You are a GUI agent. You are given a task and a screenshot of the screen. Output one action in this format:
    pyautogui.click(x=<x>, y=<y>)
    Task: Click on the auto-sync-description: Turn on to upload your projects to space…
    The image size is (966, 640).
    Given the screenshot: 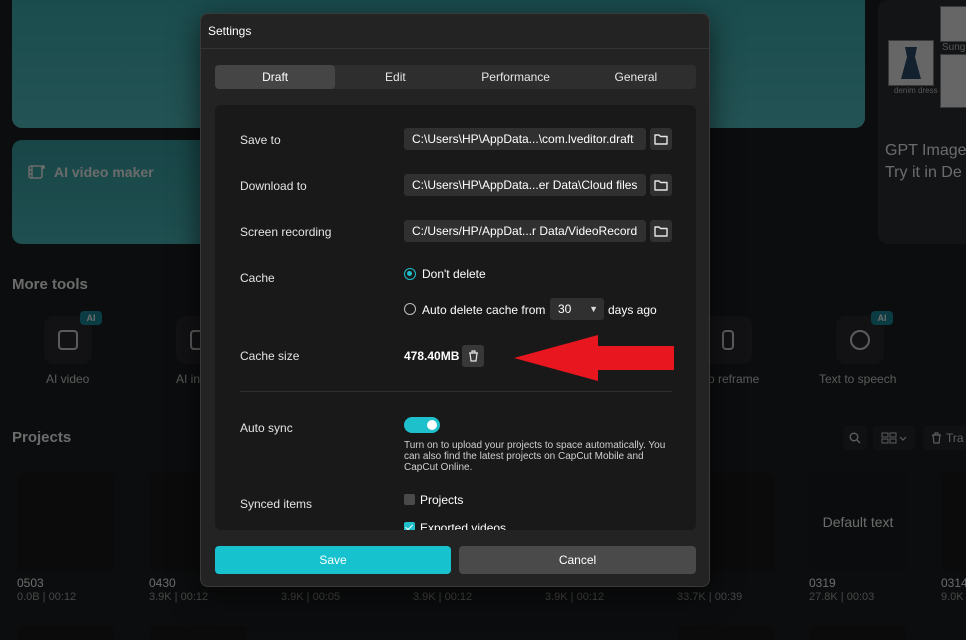 What is the action you would take?
    pyautogui.click(x=535, y=456)
    